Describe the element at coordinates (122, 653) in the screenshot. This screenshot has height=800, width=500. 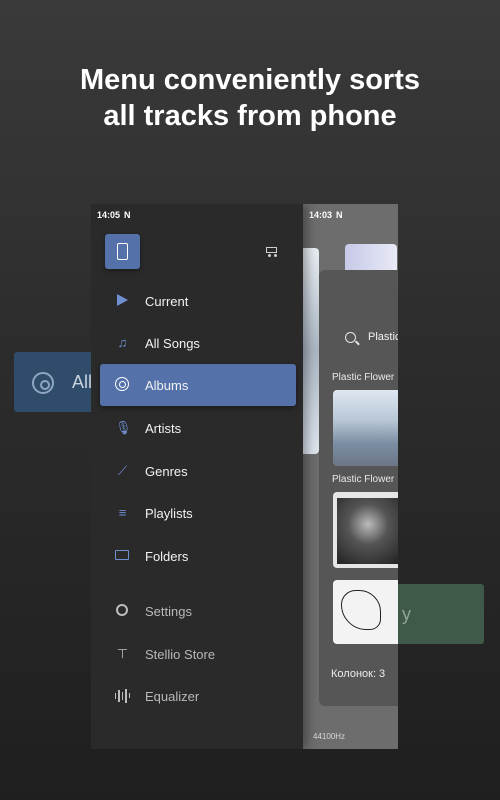
I see `paint-roller-icon: ⊤` at that location.